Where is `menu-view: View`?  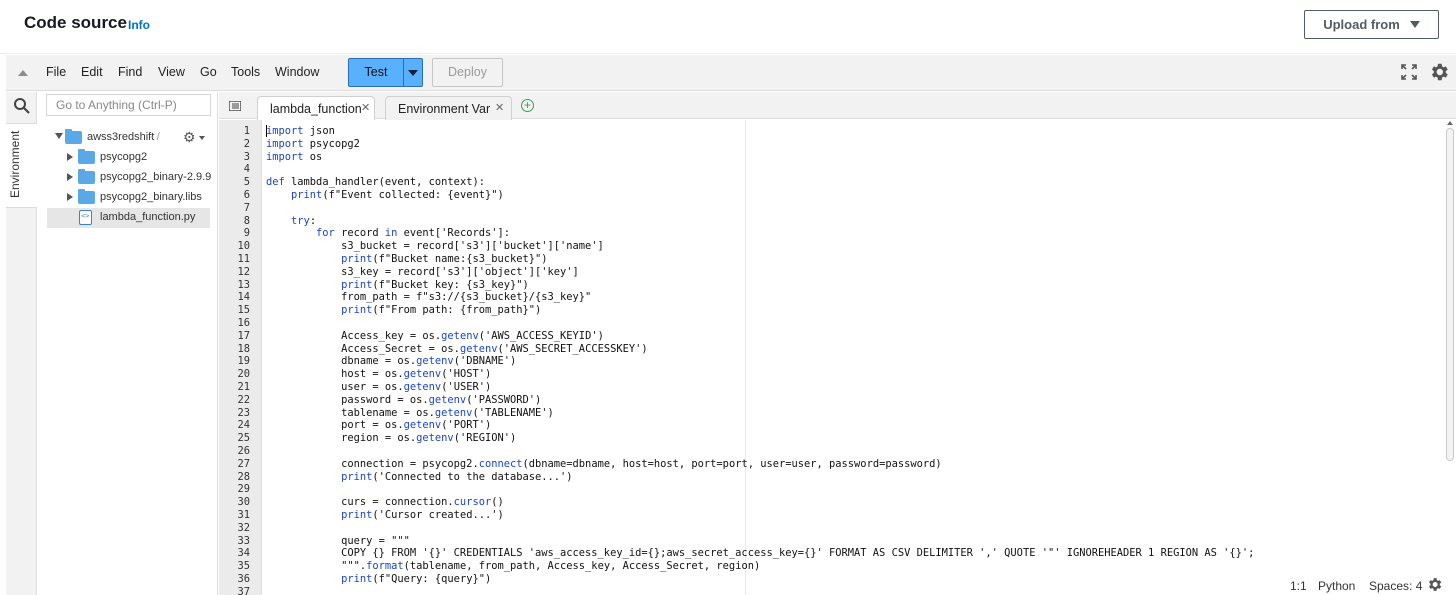
menu-view: View is located at coordinates (171, 72).